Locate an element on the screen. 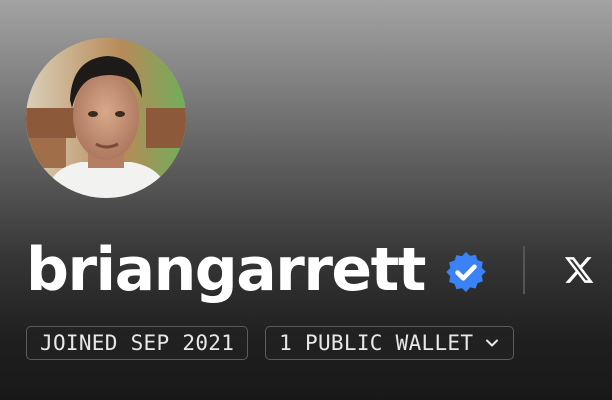 This screenshot has width=612, height=400. profile-photo is located at coordinates (106, 118).